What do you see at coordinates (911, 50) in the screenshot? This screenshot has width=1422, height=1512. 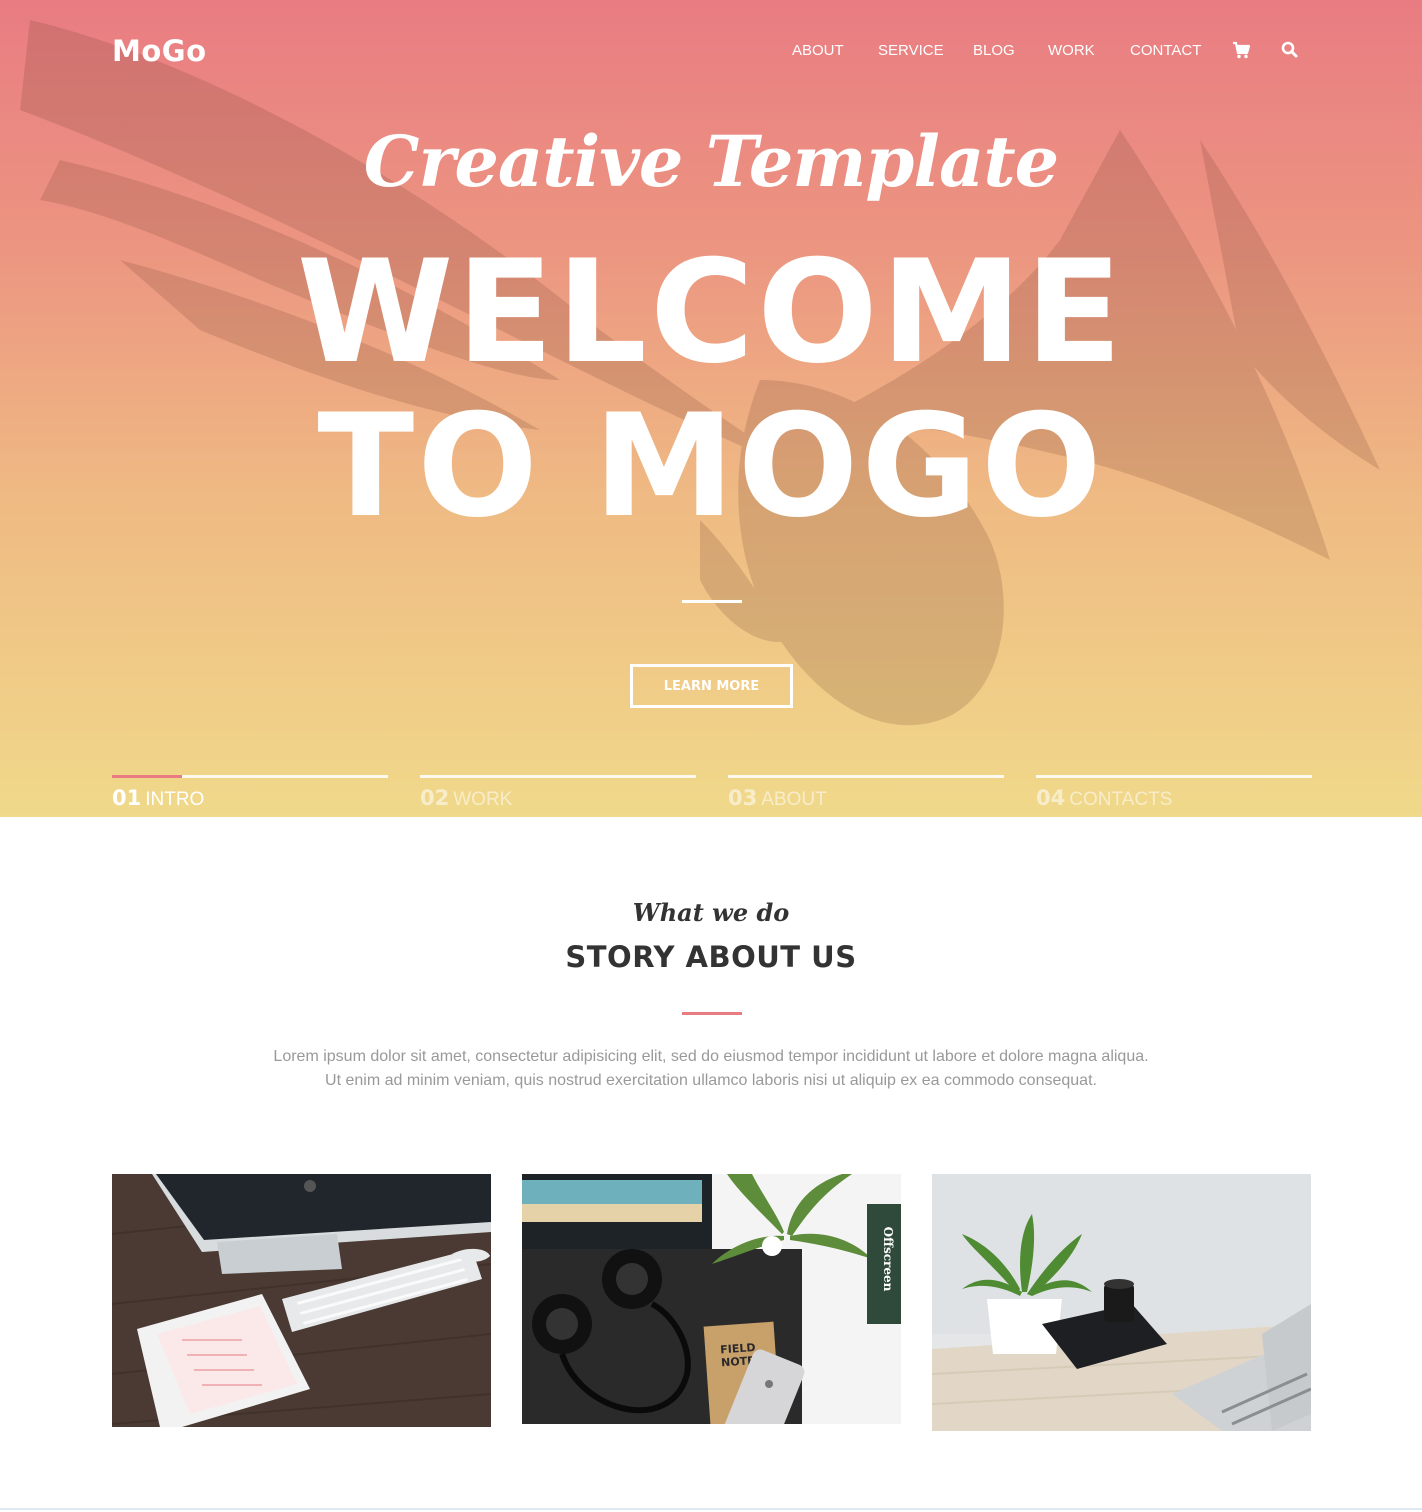 I see `nav-service: SERVICE` at bounding box center [911, 50].